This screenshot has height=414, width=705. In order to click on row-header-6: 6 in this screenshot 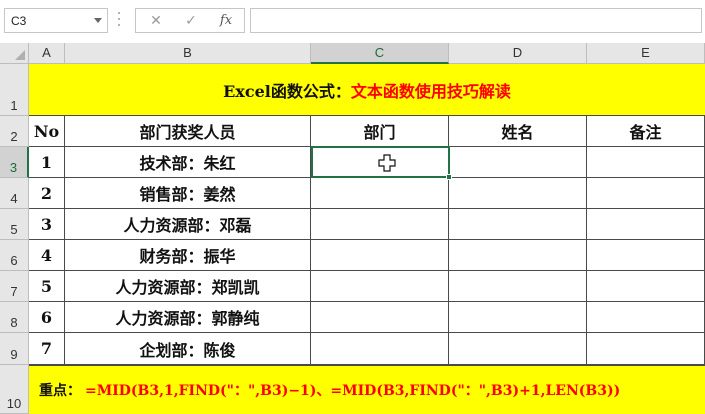, I will do `click(14, 255)`.